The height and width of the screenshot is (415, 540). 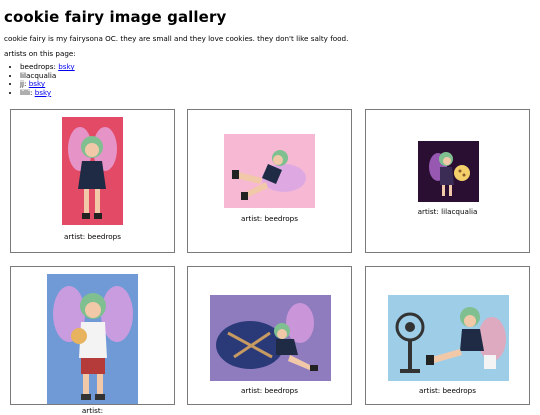 What do you see at coordinates (447, 211) in the screenshot?
I see `image-caption: artist: lilacqualia` at bounding box center [447, 211].